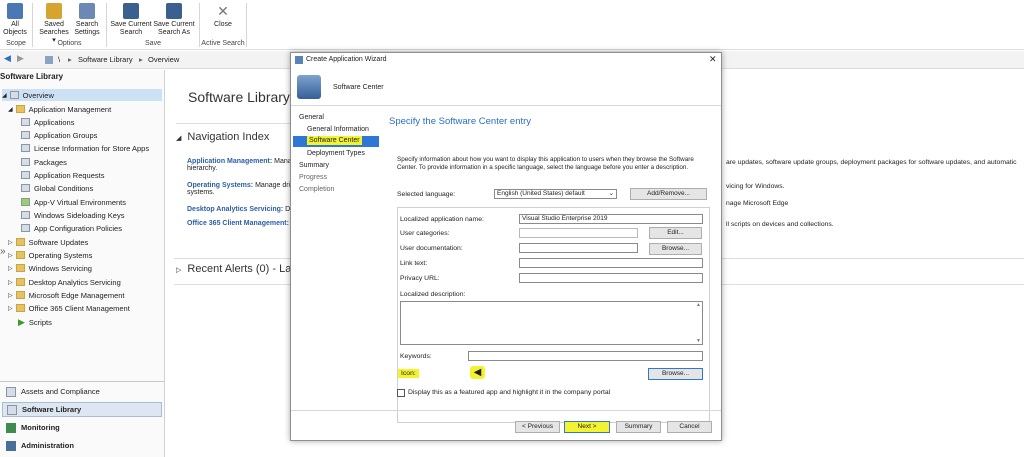 Image resolution: width=1024 pixels, height=457 pixels. What do you see at coordinates (299, 60) in the screenshot?
I see `wizard-app-icon` at bounding box center [299, 60].